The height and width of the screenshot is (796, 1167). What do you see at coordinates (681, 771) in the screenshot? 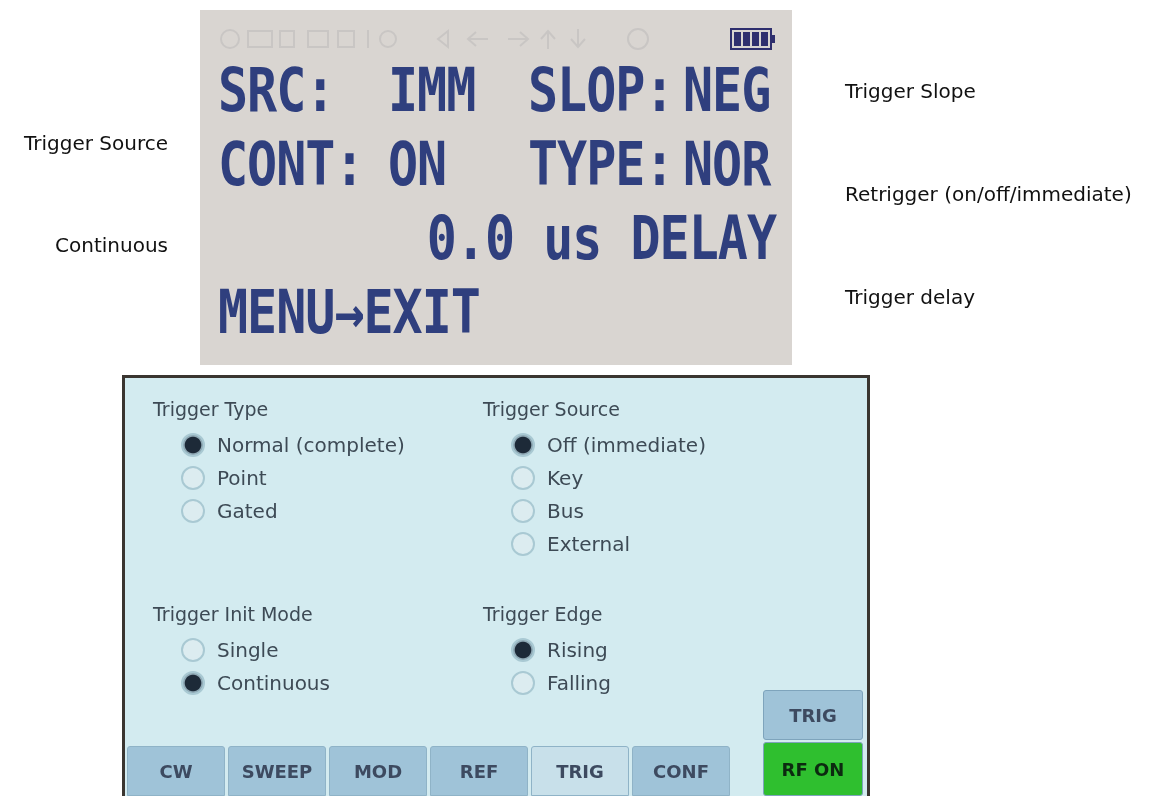
I see `tab: CONF` at bounding box center [681, 771].